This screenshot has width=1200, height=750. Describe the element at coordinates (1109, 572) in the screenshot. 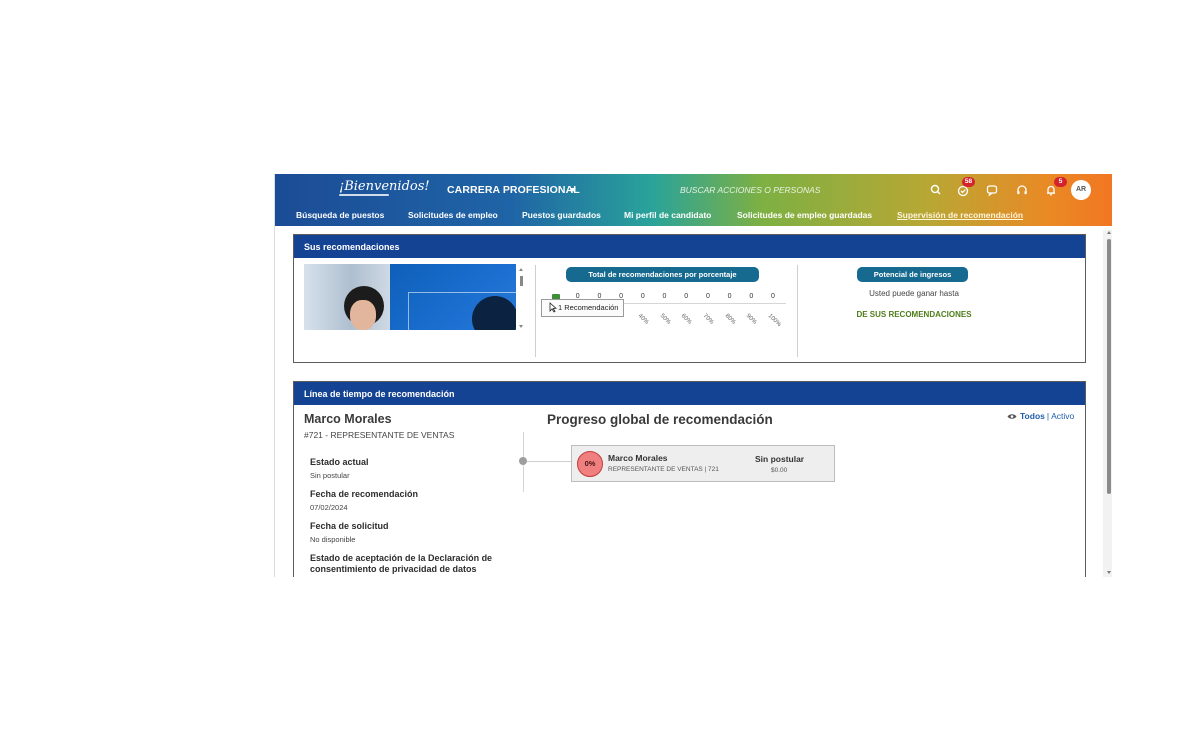

I see `scroll-down-arrow` at that location.